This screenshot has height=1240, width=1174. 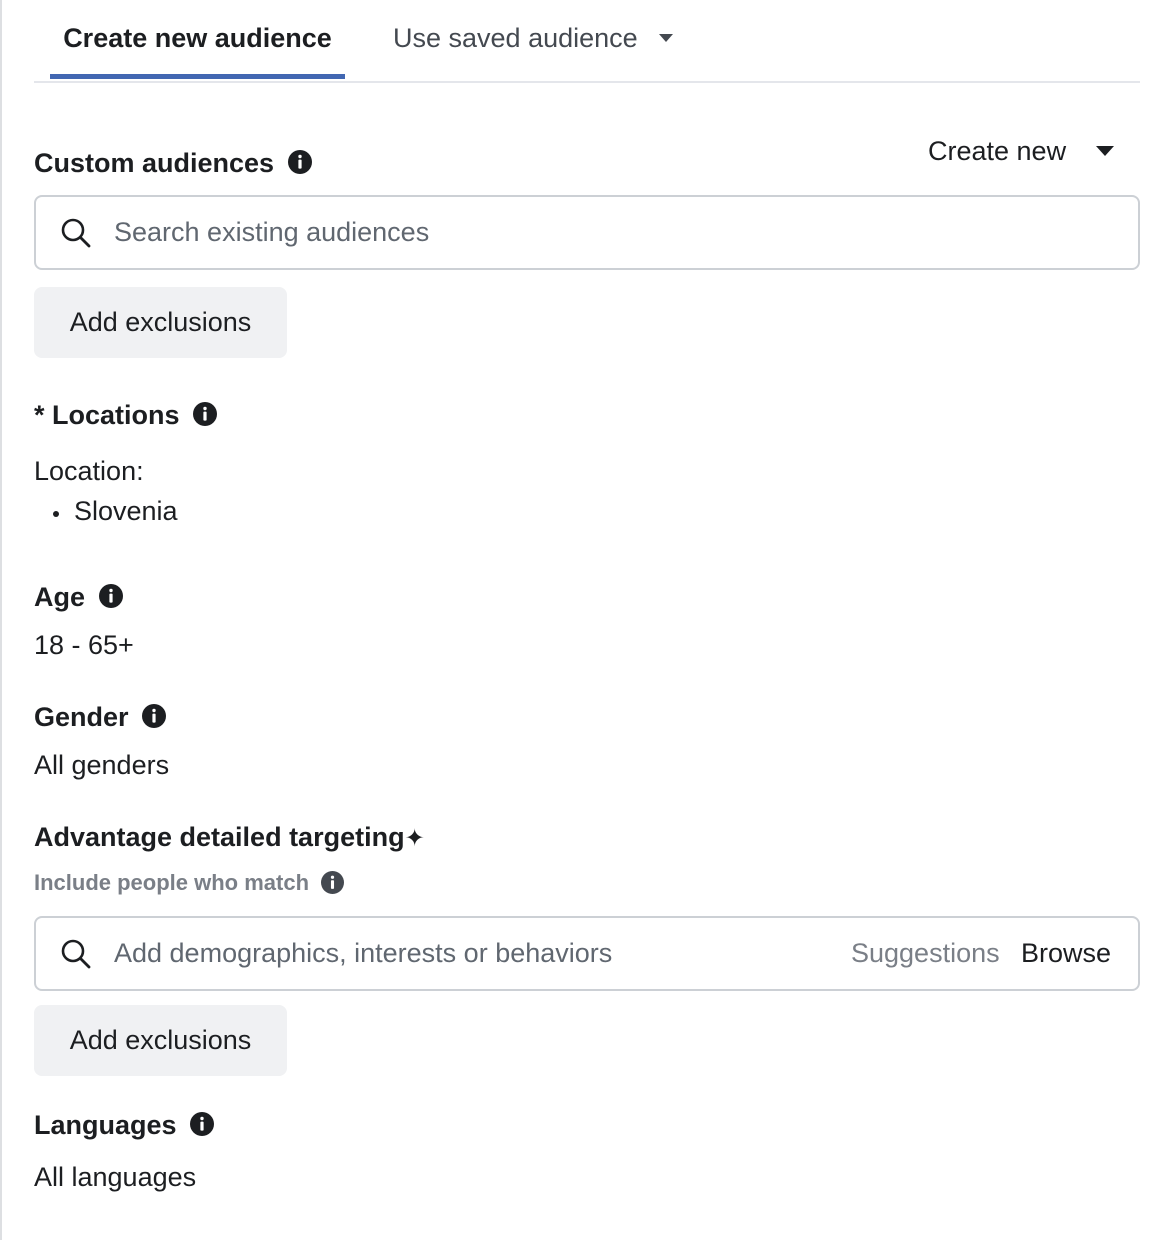 I want to click on include-people-title: Include people who match, so click(x=189, y=883).